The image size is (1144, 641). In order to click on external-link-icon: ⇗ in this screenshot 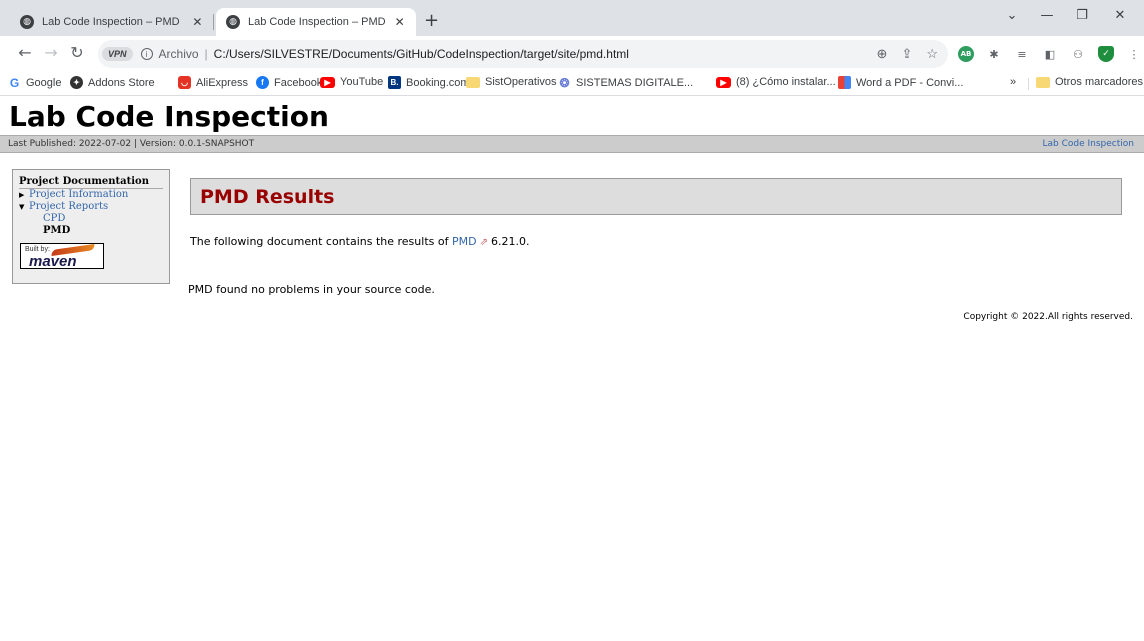, I will do `click(483, 242)`.